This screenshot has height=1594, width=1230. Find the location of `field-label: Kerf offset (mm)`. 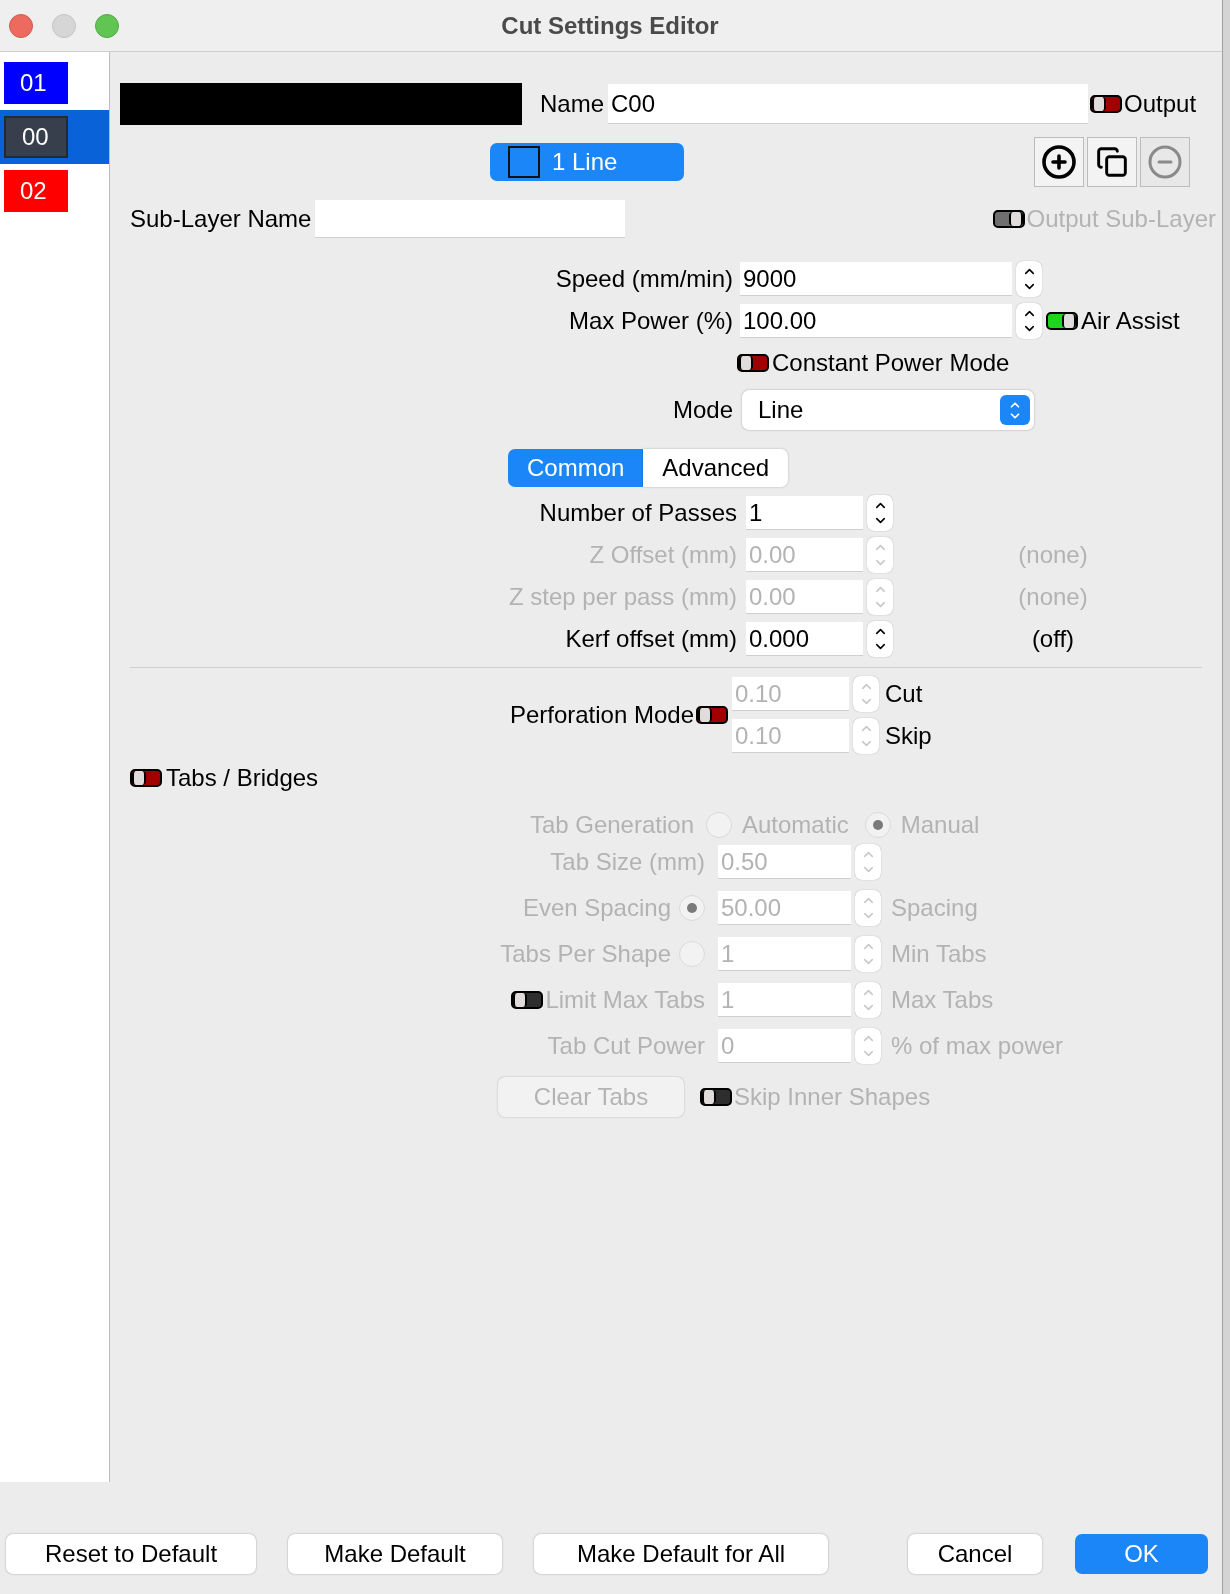

field-label: Kerf offset (mm) is located at coordinates (650, 639).